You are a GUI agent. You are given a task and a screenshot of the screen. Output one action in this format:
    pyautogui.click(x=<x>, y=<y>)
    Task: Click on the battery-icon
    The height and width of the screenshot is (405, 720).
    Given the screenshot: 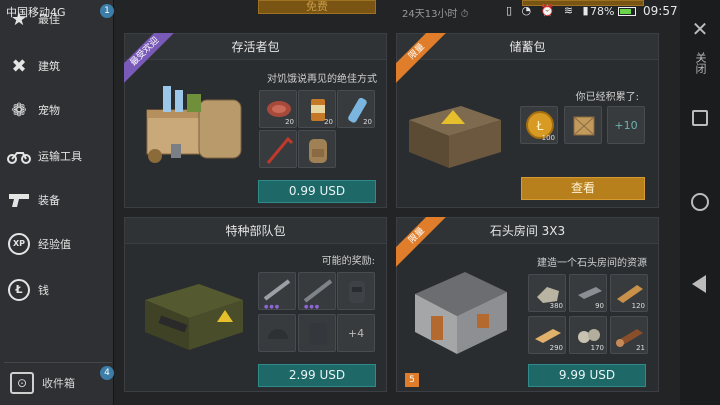 What is the action you would take?
    pyautogui.click(x=627, y=11)
    